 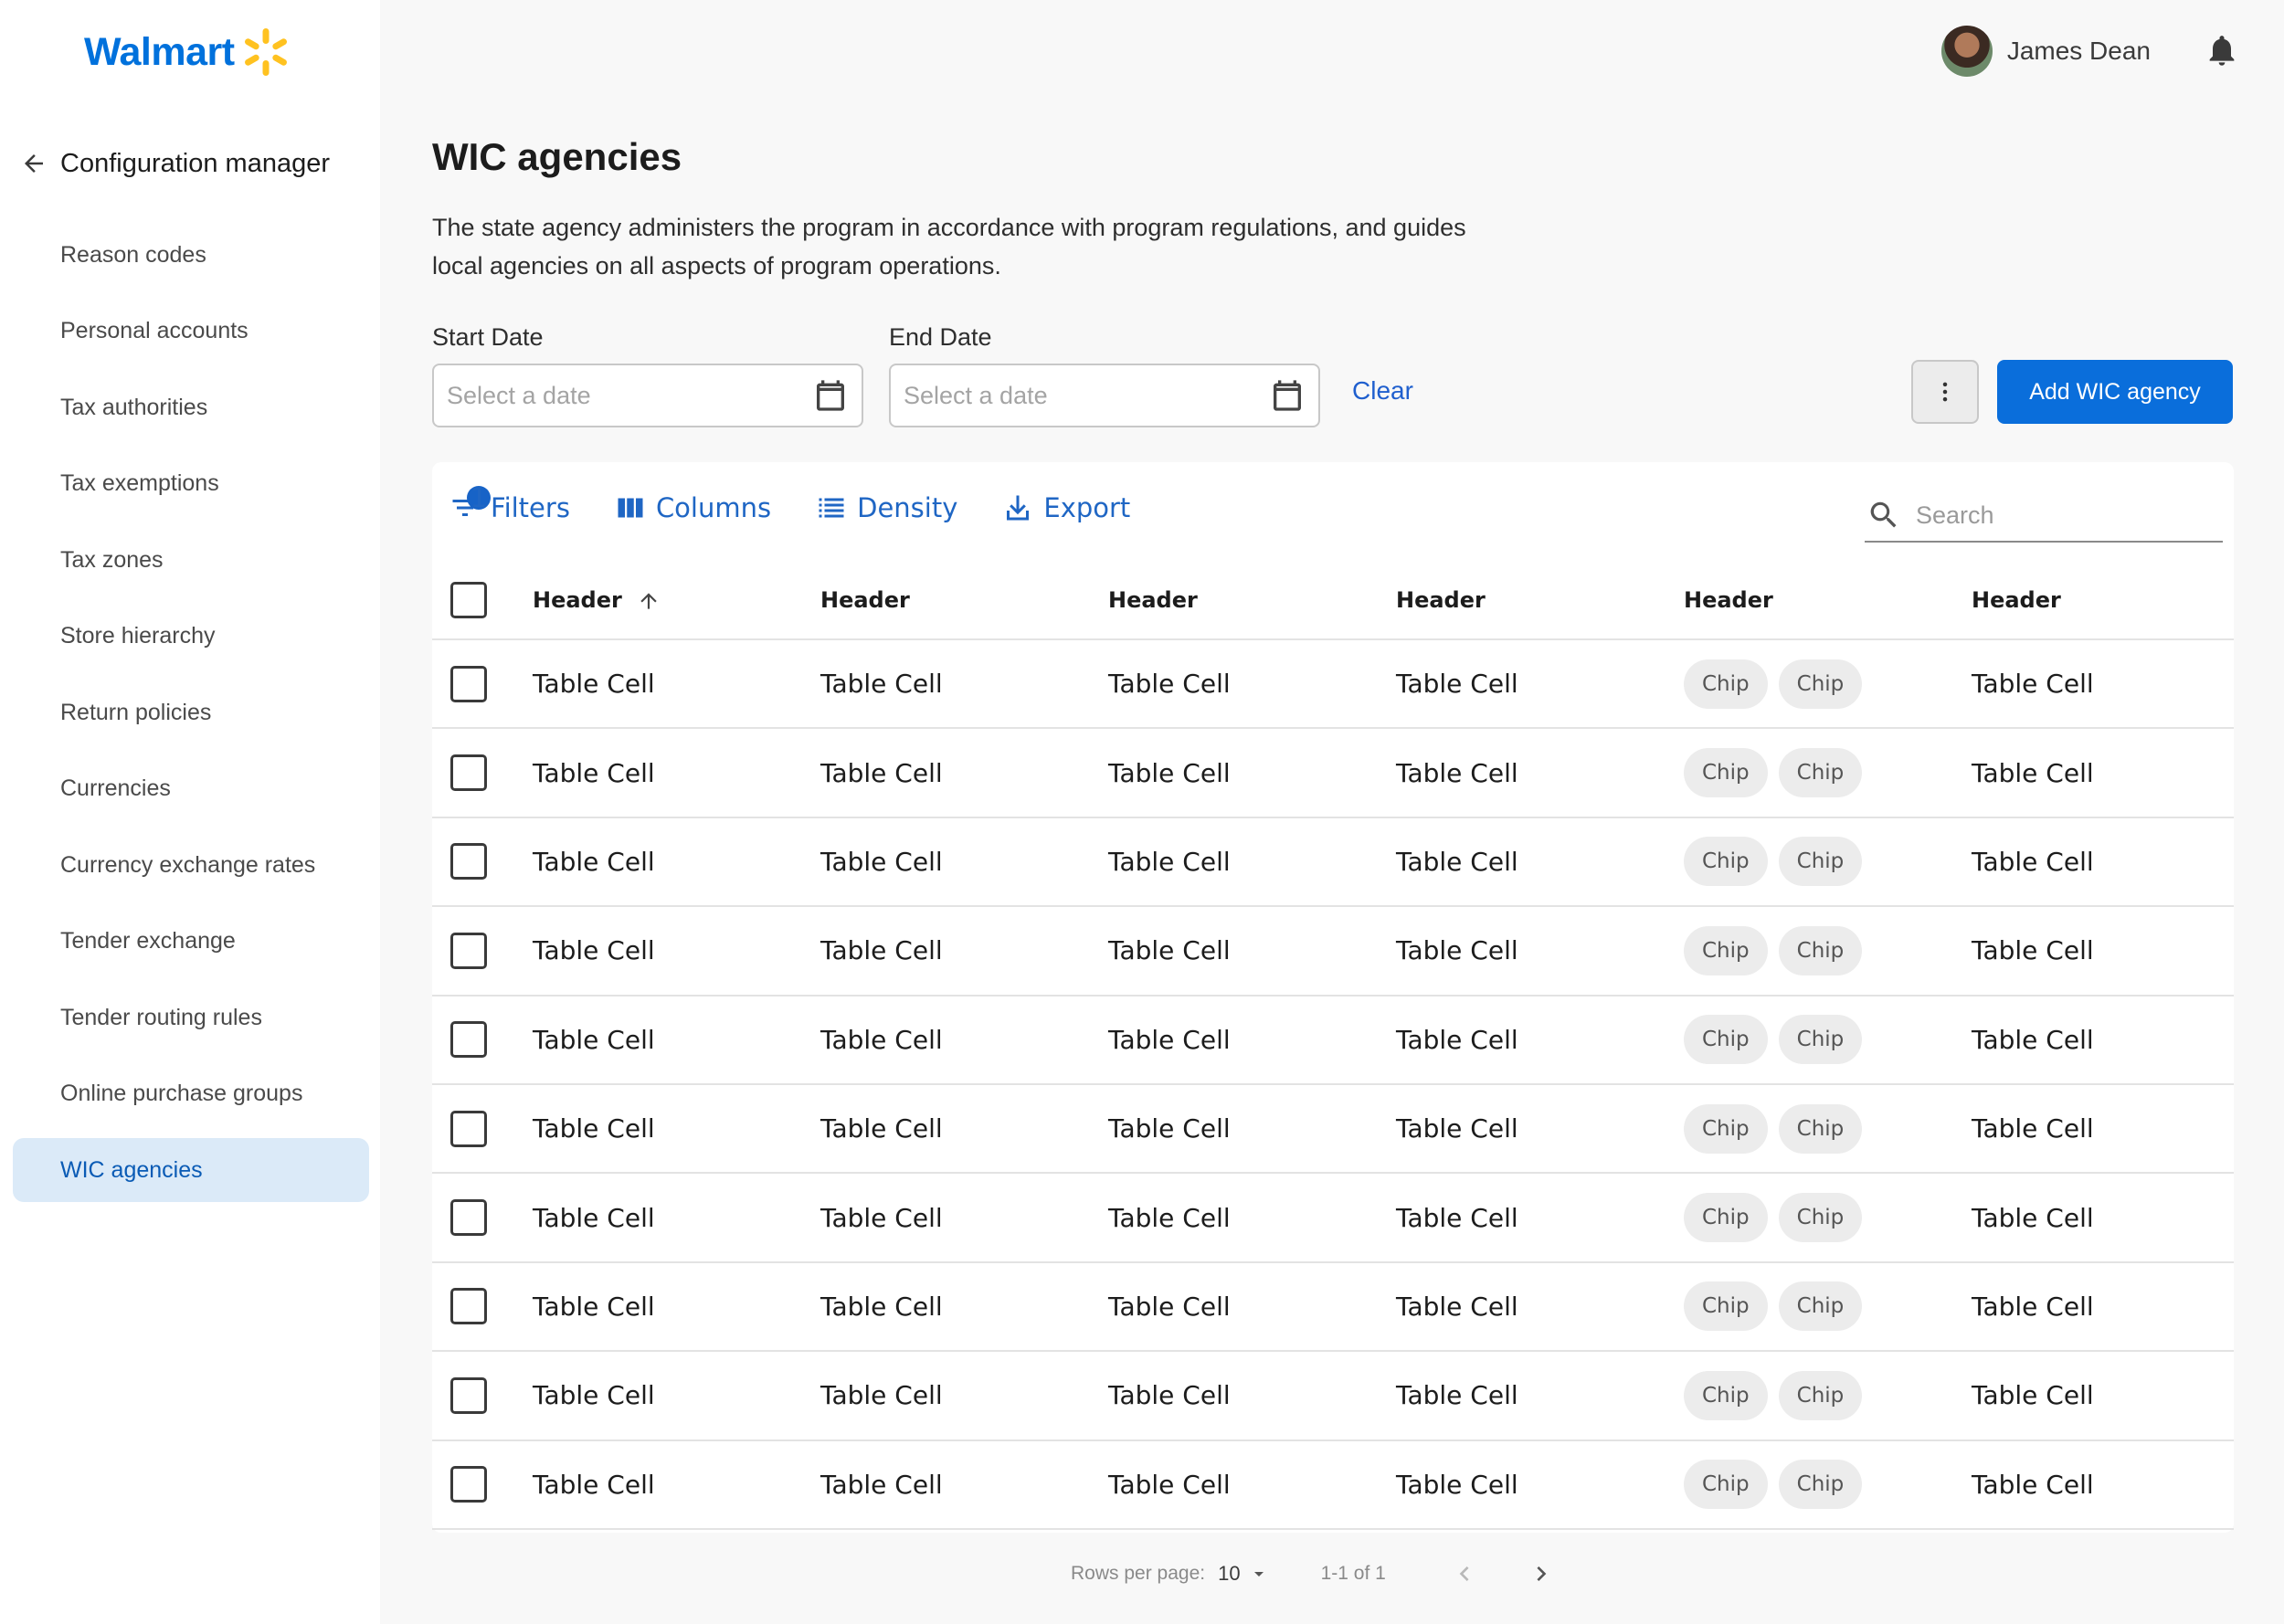 I want to click on chevron-right-icon, so click(x=1541, y=1574).